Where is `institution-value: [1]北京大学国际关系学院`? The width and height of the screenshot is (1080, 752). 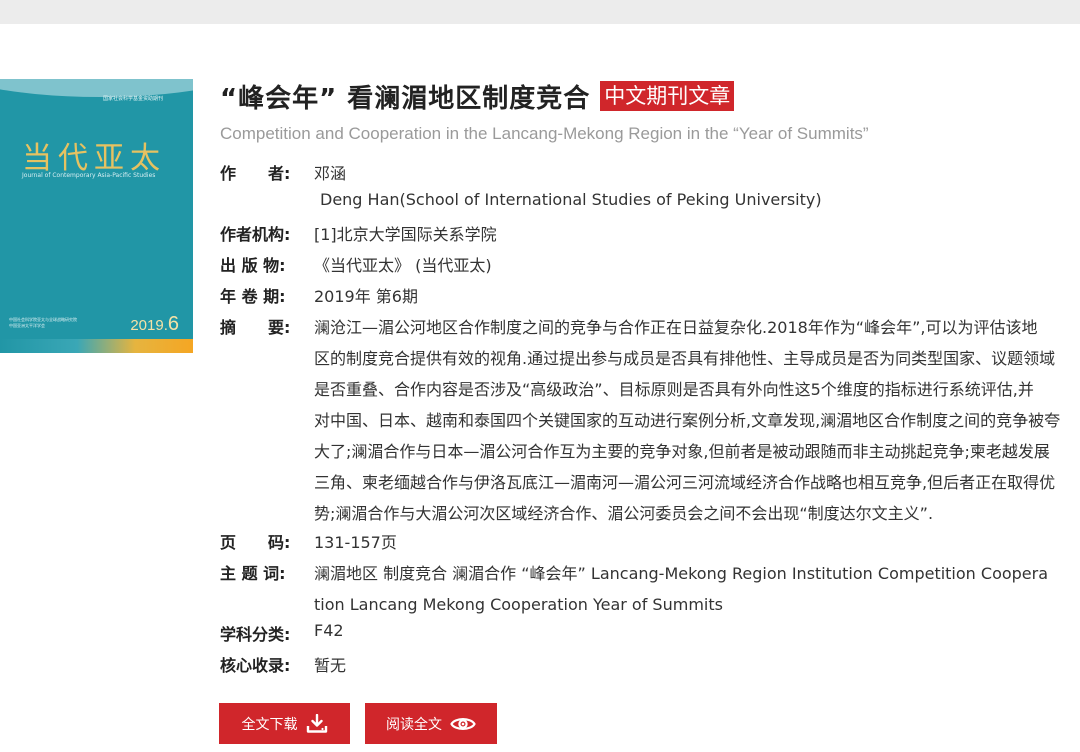
institution-value: [1]北京大学国际关系学院 is located at coordinates (405, 234).